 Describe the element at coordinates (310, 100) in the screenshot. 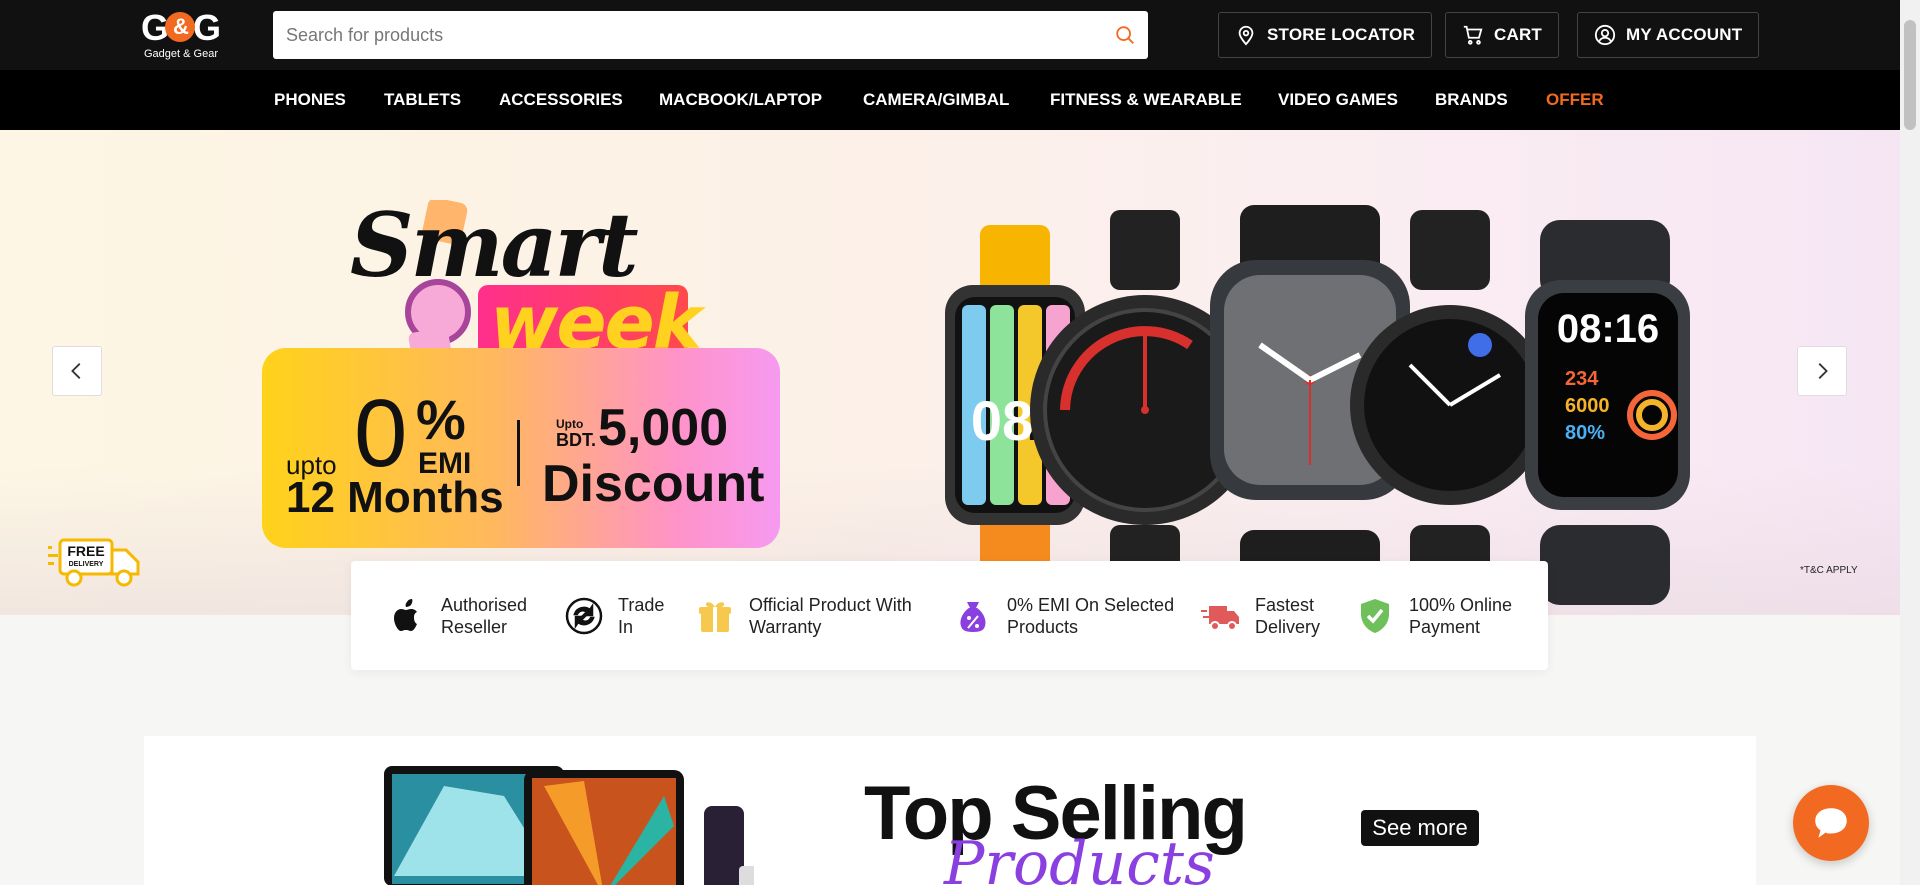

I see `nav-phones: PHONES` at that location.